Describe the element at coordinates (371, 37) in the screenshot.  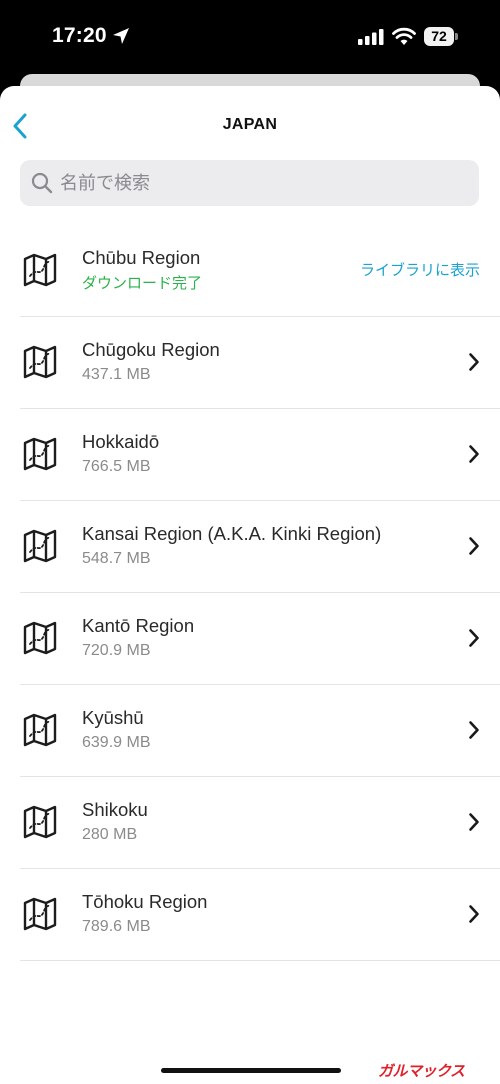
I see `cellular-signal-icon` at that location.